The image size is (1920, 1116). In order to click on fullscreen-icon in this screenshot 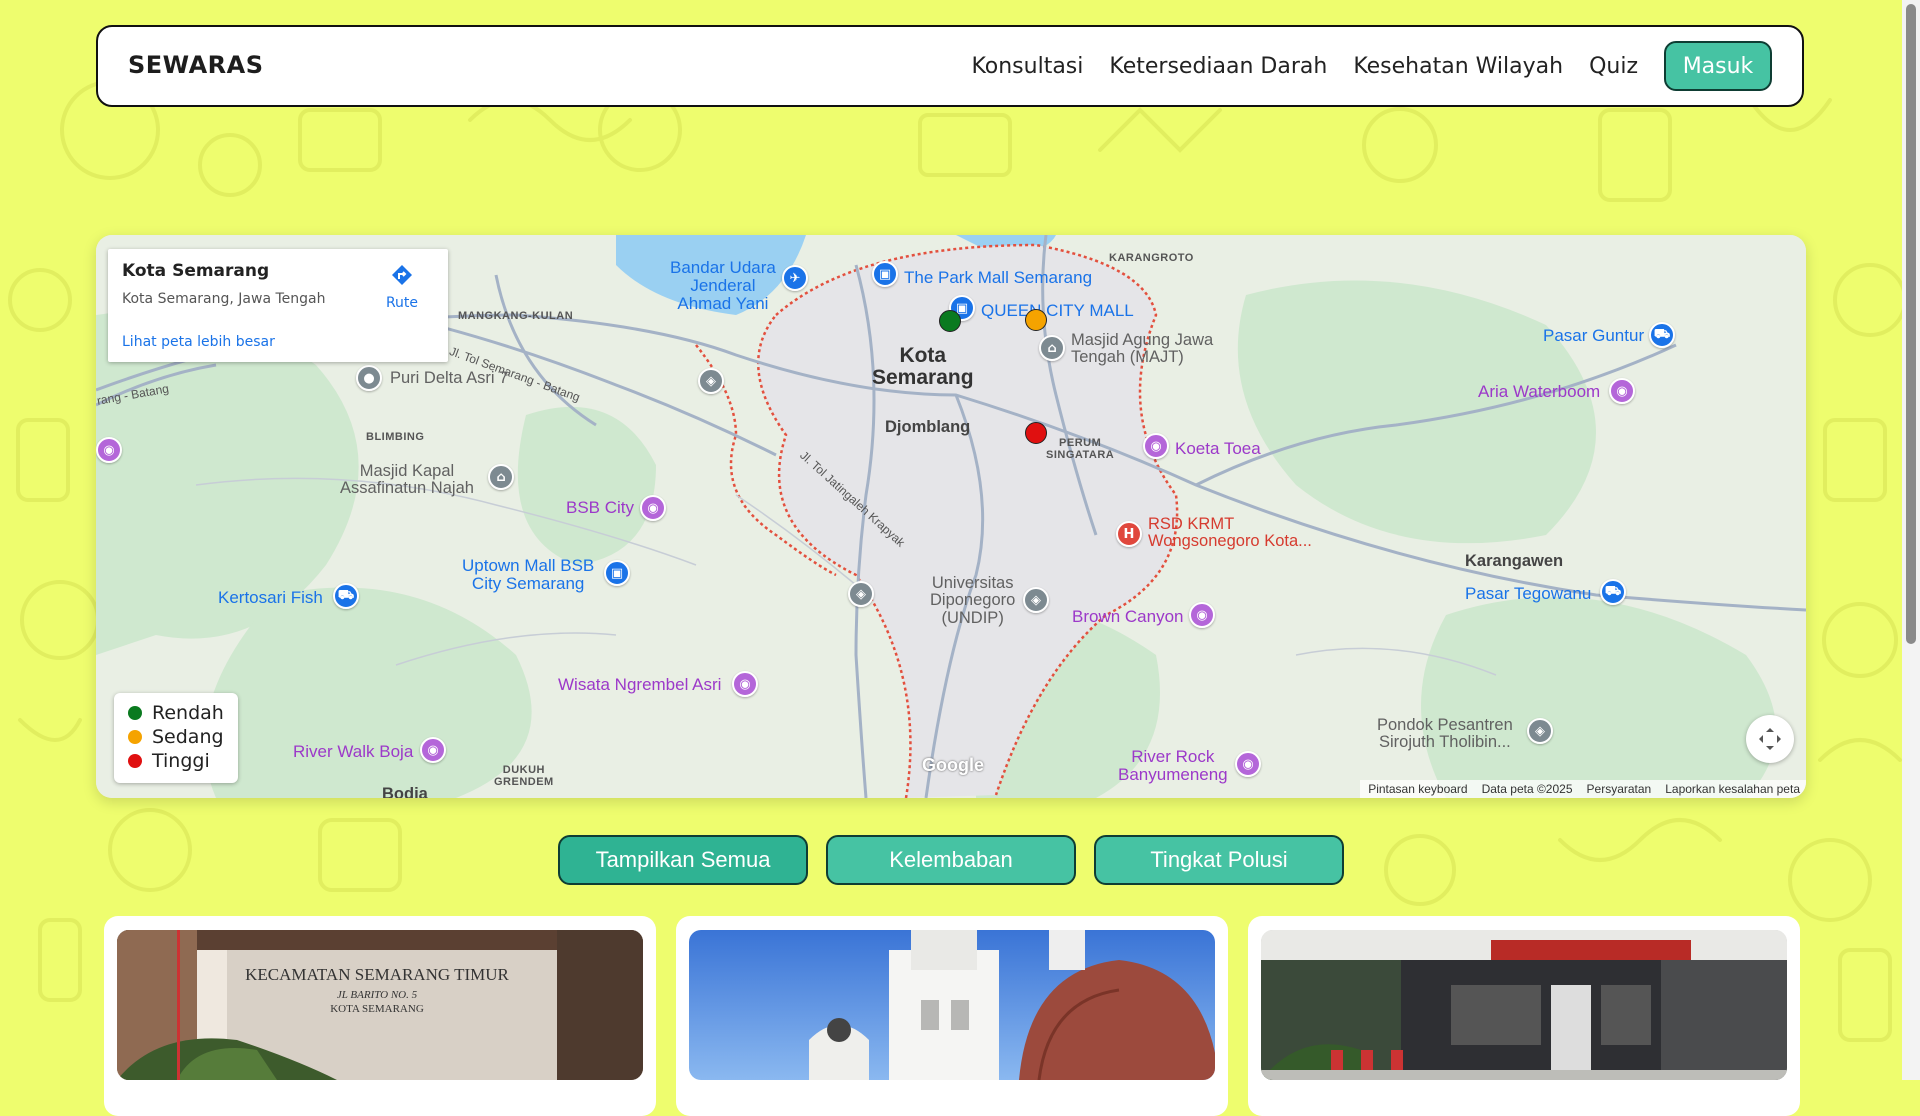, I will do `click(1770, 739)`.